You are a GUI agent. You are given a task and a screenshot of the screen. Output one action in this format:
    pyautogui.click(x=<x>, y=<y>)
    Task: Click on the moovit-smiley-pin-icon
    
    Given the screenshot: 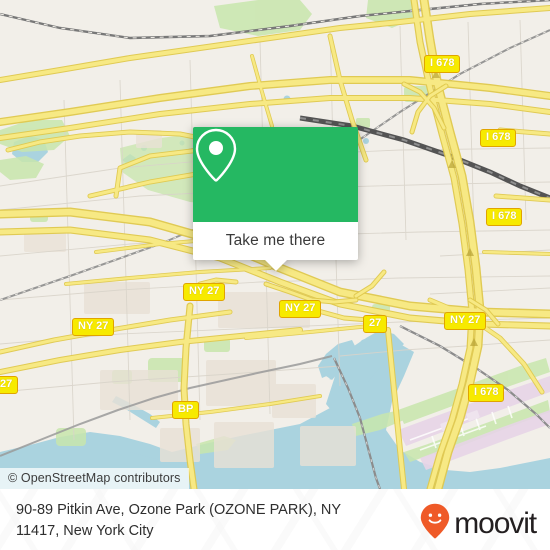 What is the action you would take?
    pyautogui.click(x=435, y=523)
    